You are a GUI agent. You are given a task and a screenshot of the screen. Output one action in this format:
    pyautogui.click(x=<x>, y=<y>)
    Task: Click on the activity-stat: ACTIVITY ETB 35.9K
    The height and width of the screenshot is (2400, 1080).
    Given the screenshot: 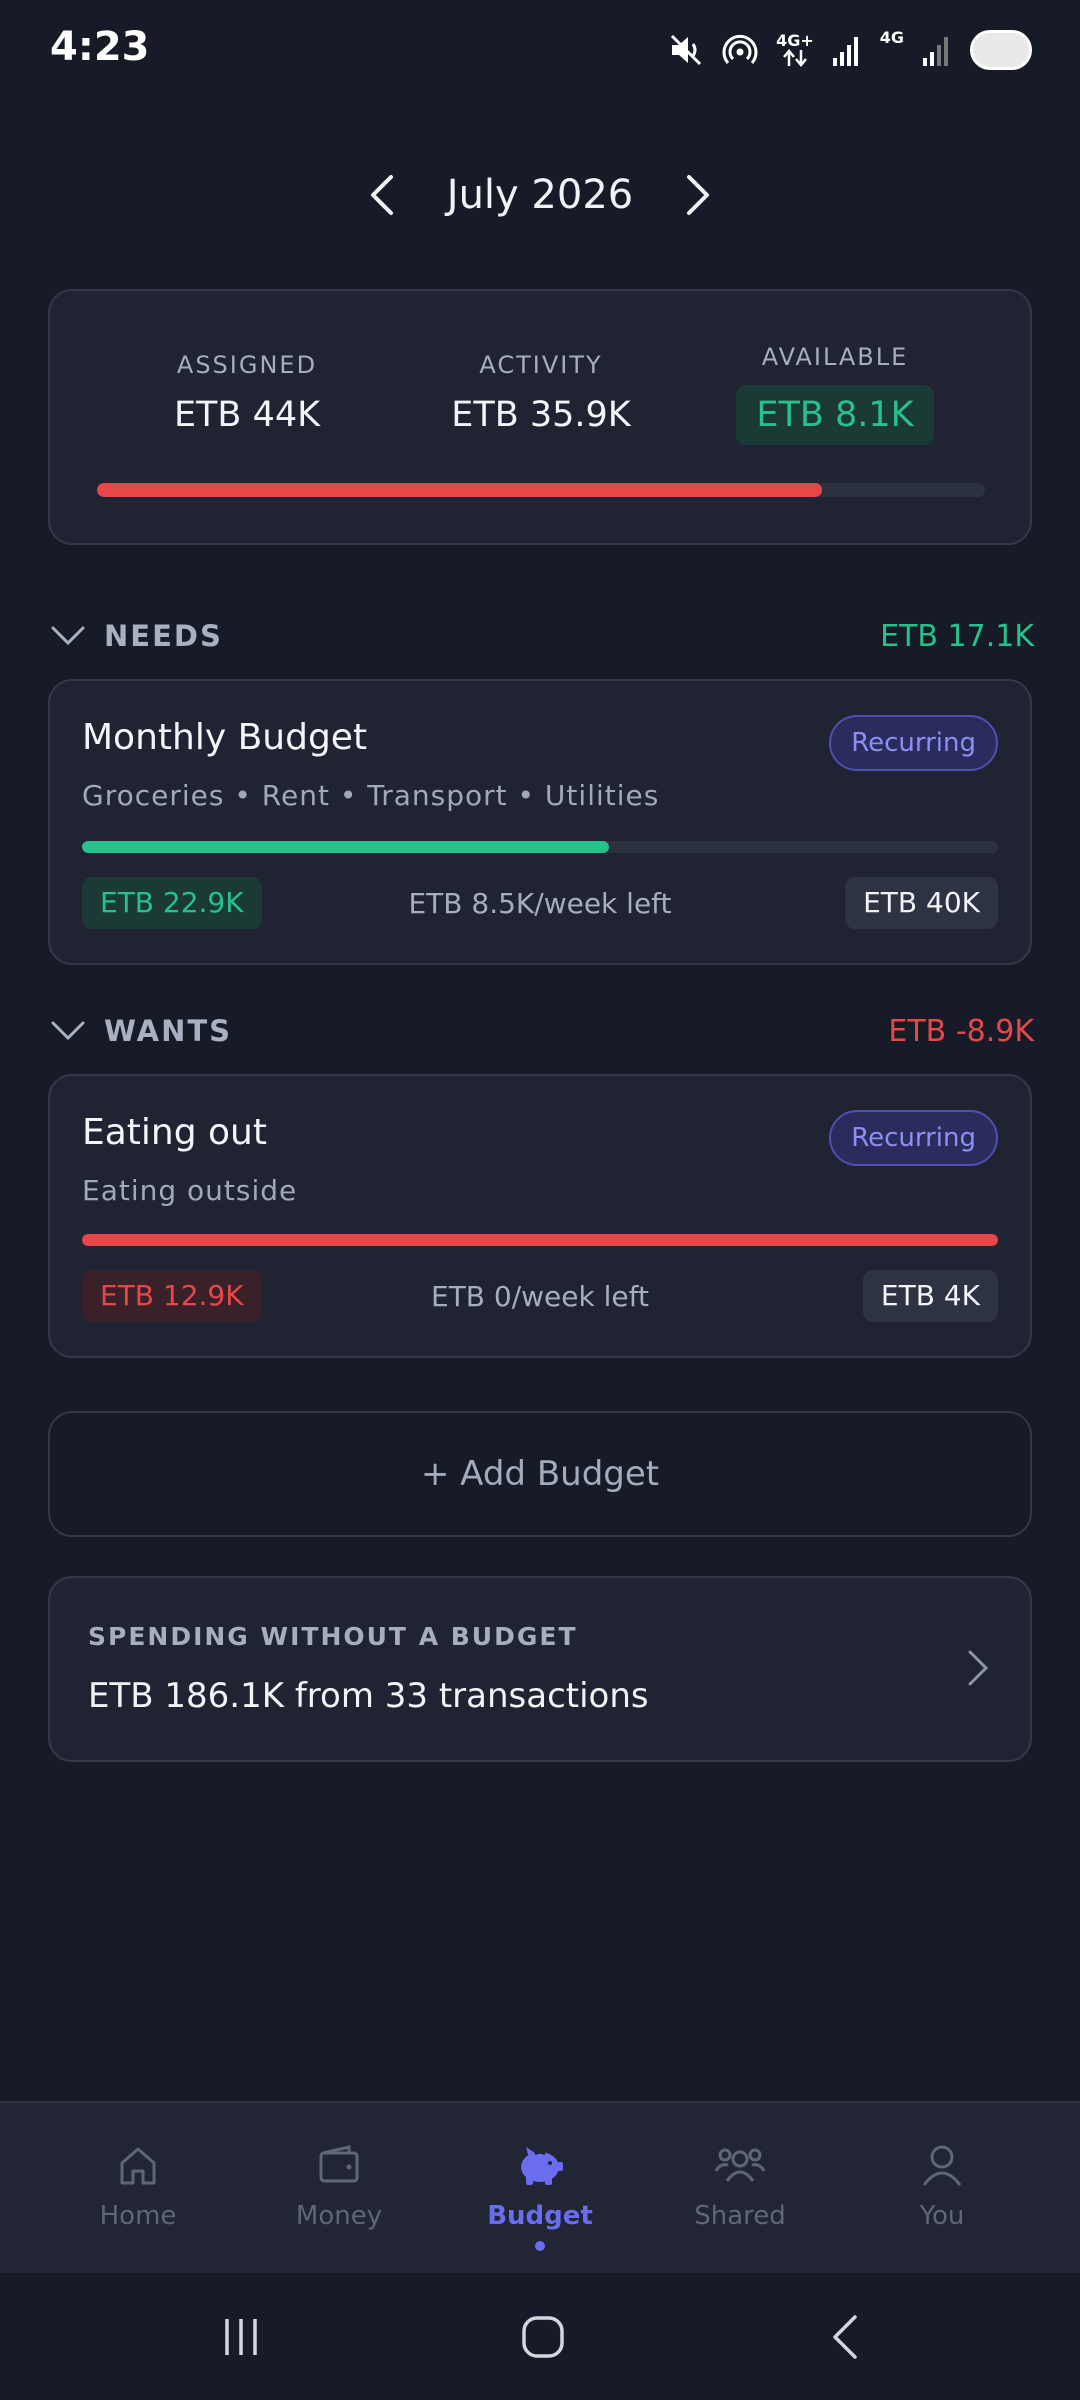 What is the action you would take?
    pyautogui.click(x=541, y=393)
    